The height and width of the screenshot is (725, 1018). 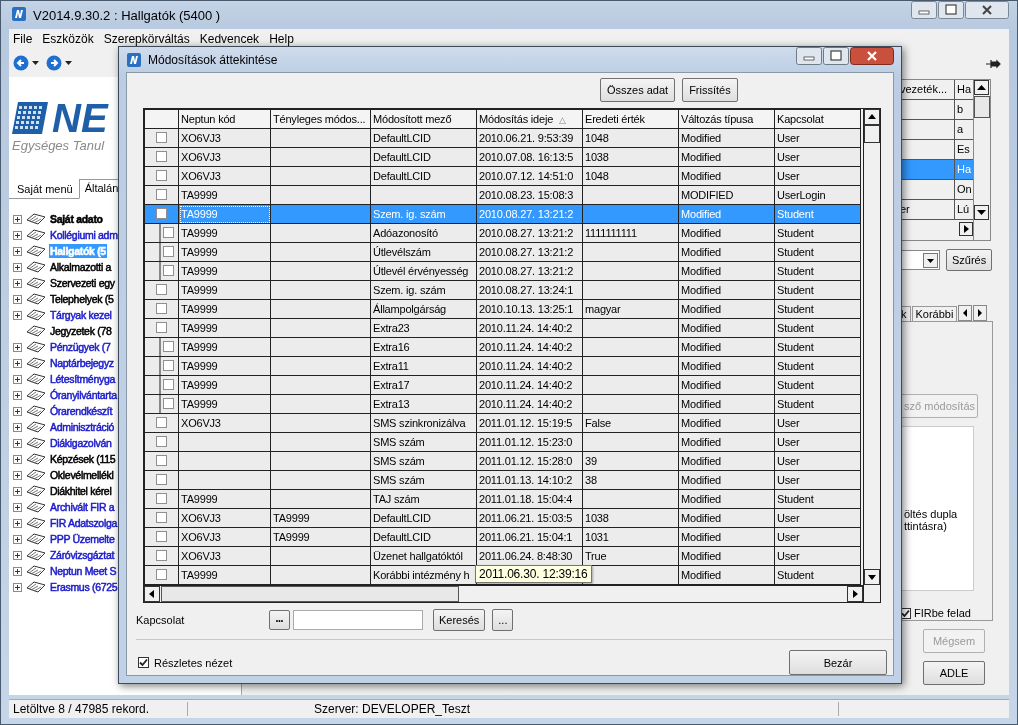 What do you see at coordinates (502, 157) in the screenshot?
I see `table-row: XO6VJ3 DefaultLCID 2010.07.08. 16:13:5 1038 Modified User` at bounding box center [502, 157].